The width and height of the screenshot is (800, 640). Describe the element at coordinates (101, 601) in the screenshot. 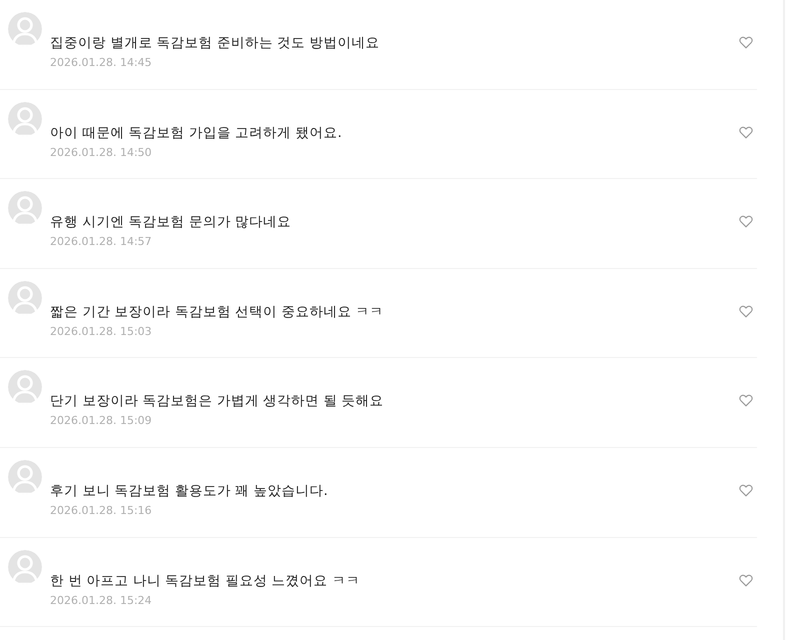

I see `comment-date: 2026.01.28. 15:24` at that location.